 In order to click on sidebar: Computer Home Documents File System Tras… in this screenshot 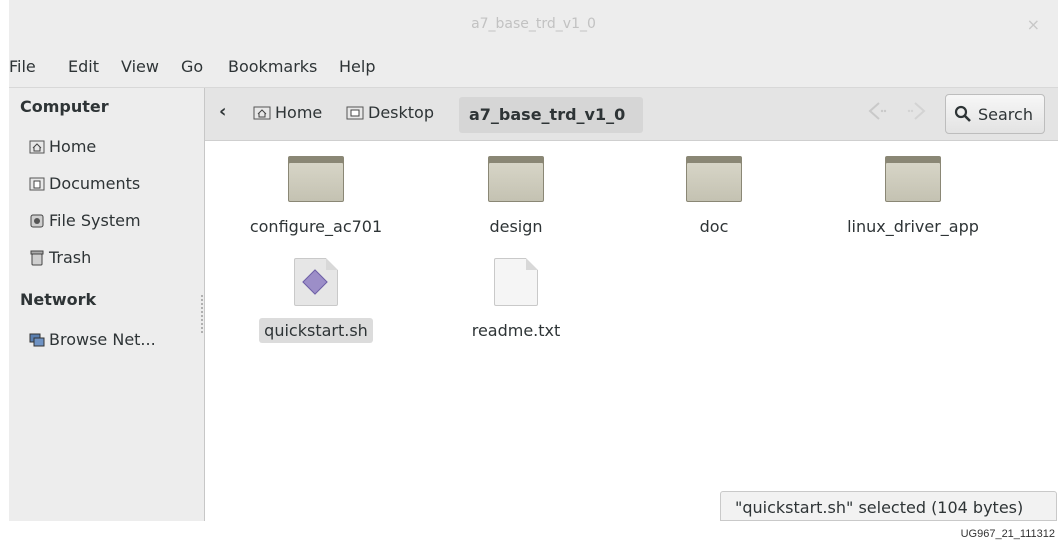, I will do `click(107, 304)`.